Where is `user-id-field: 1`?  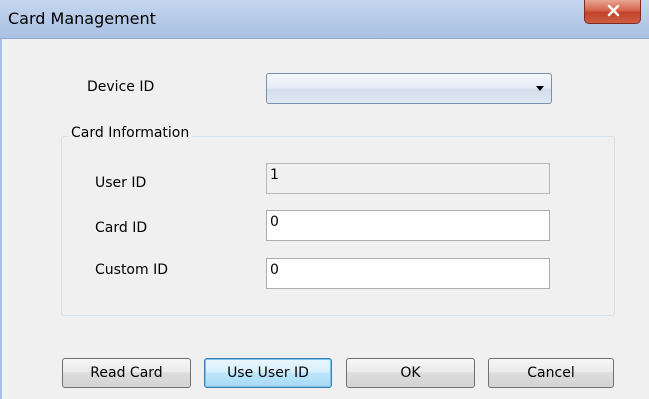
user-id-field: 1 is located at coordinates (408, 178).